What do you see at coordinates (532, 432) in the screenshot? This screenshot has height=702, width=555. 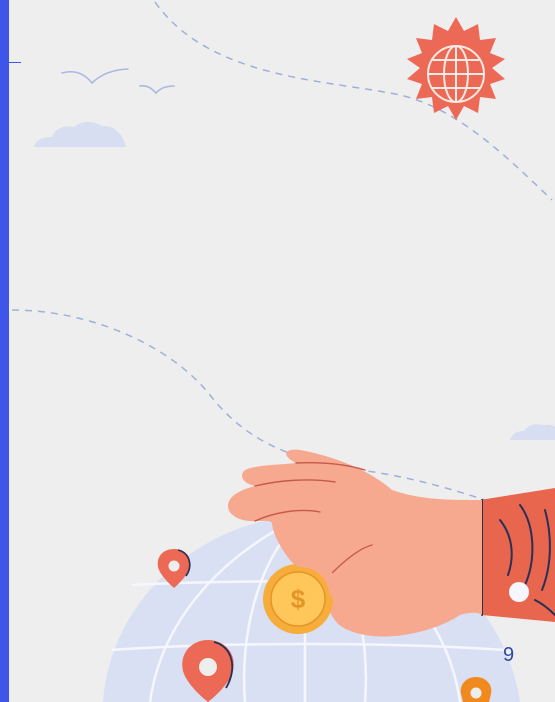 I see `cloud-icon-right` at bounding box center [532, 432].